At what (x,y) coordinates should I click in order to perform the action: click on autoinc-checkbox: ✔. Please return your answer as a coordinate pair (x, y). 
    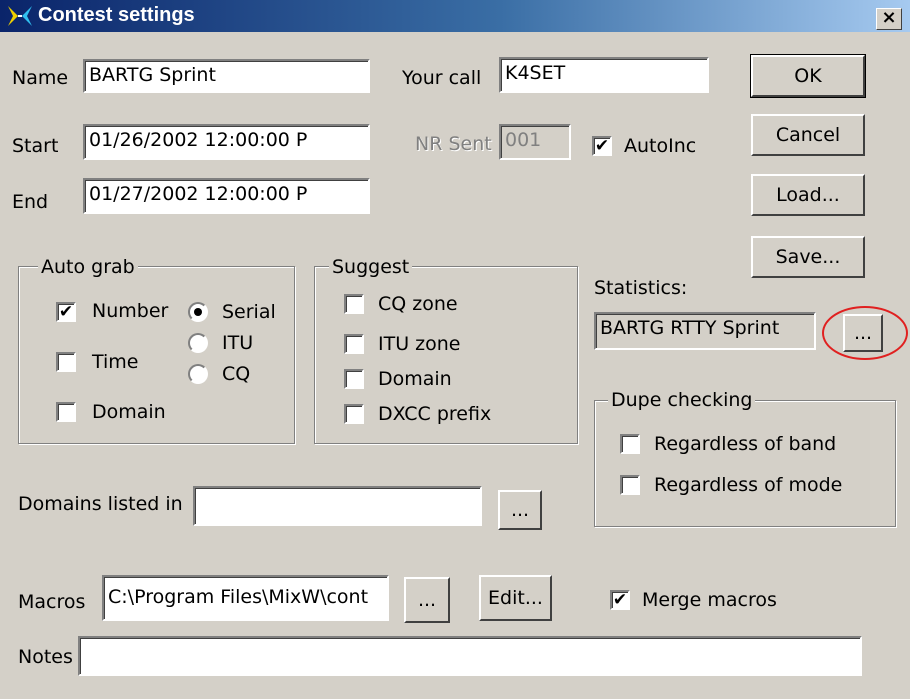
    Looking at the image, I should click on (602, 146).